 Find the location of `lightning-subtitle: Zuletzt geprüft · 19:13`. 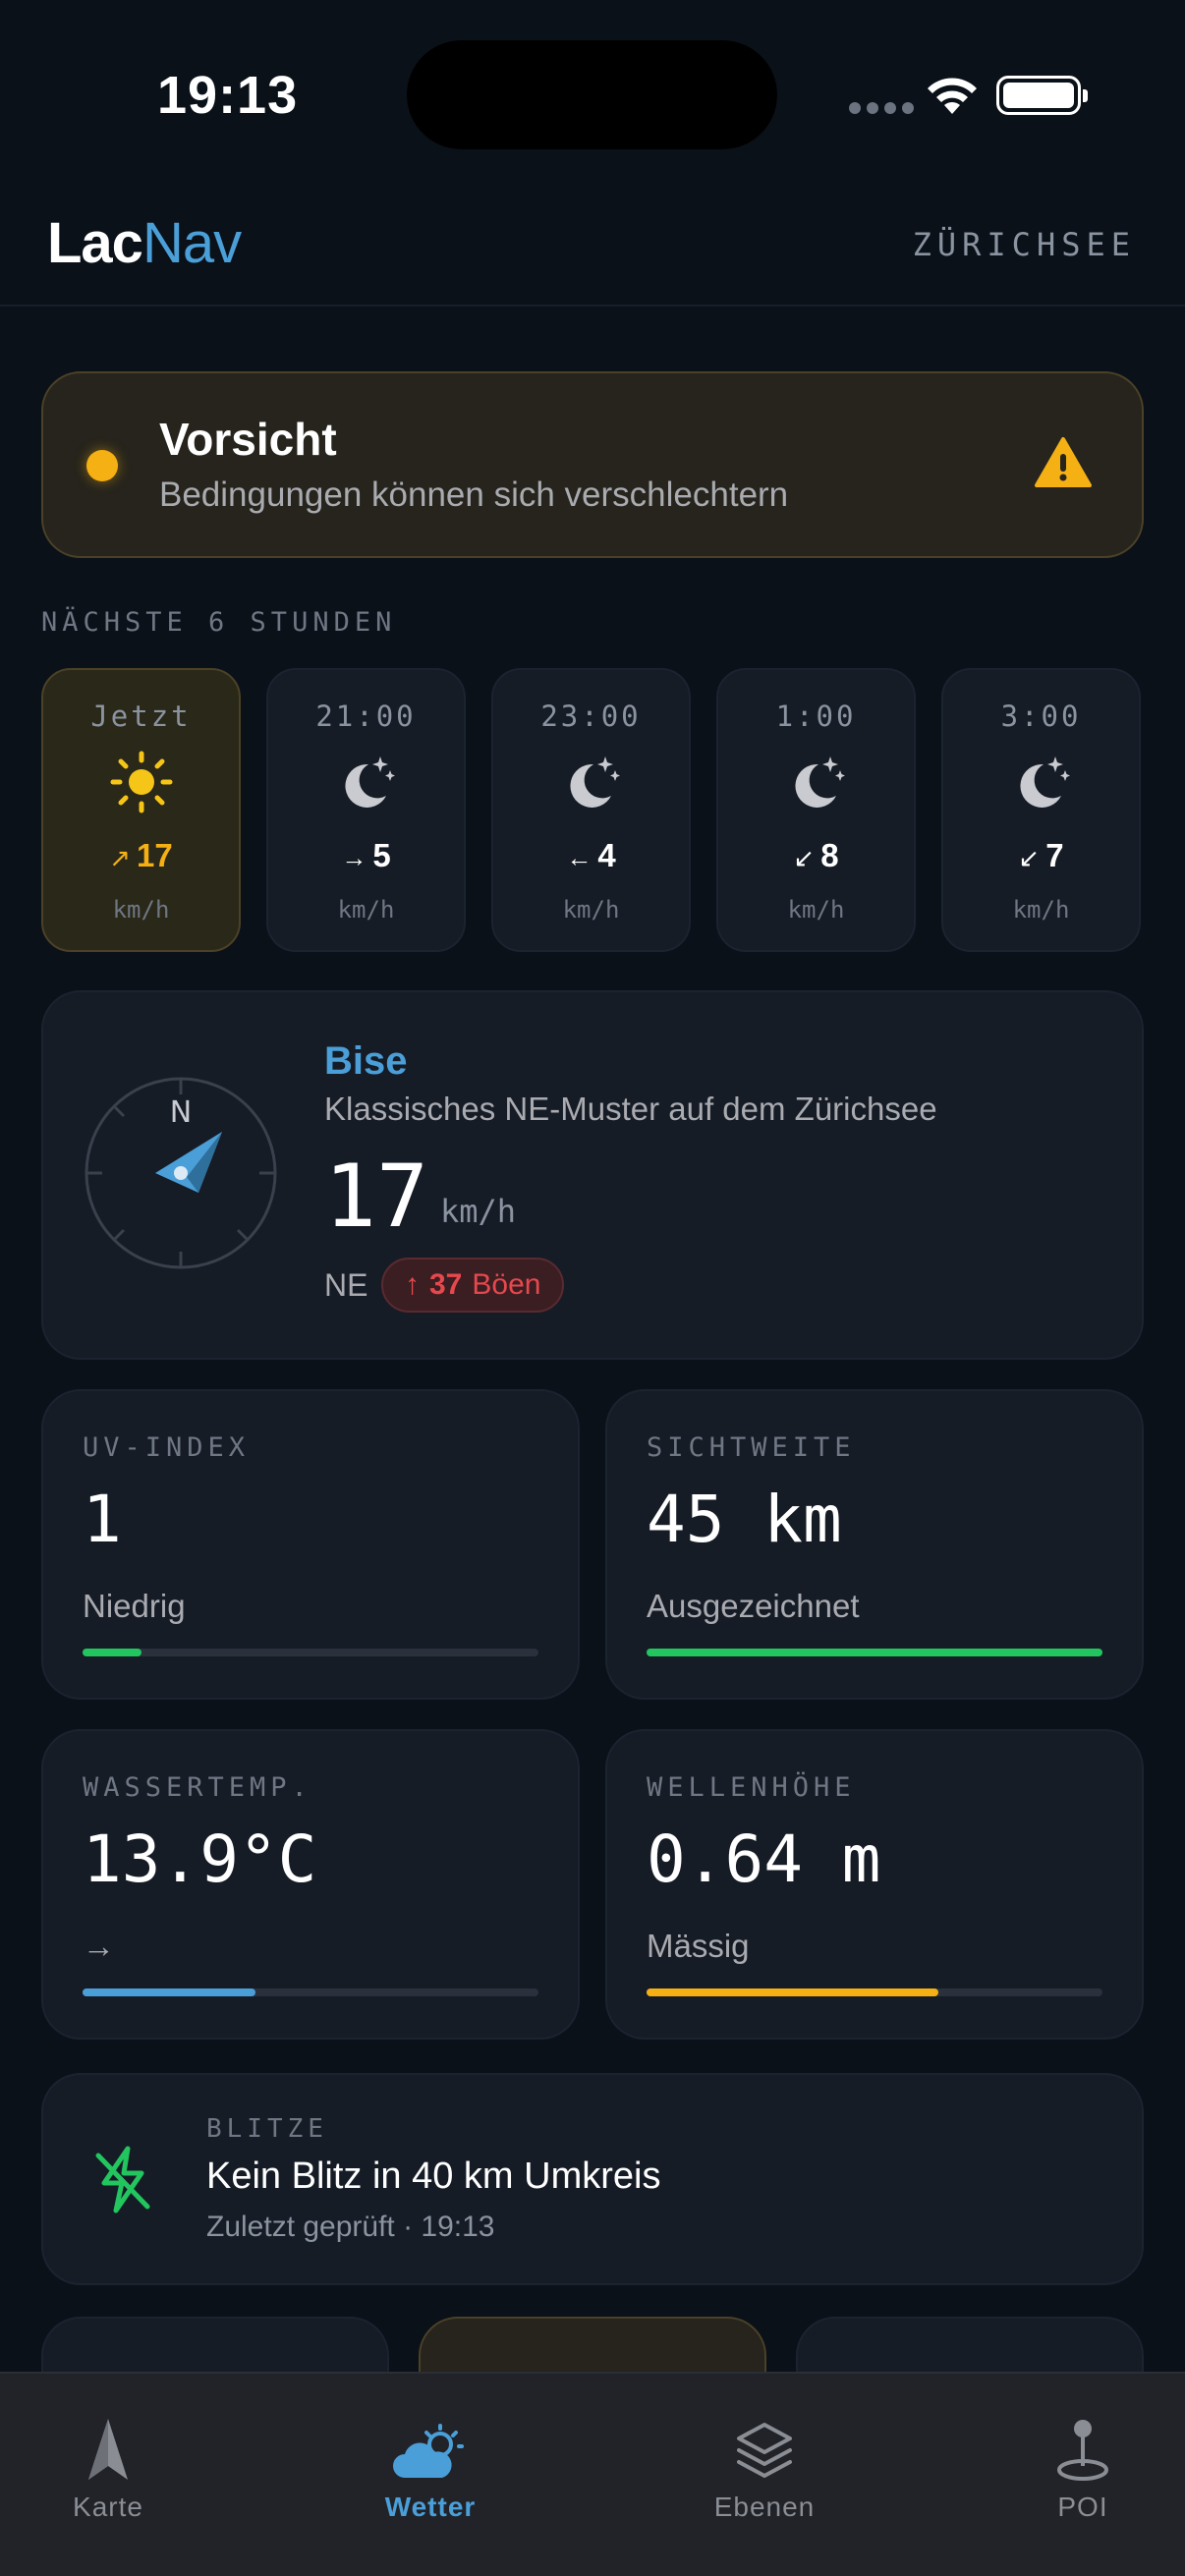

lightning-subtitle: Zuletzt geprüft · 19:13 is located at coordinates (351, 2227).